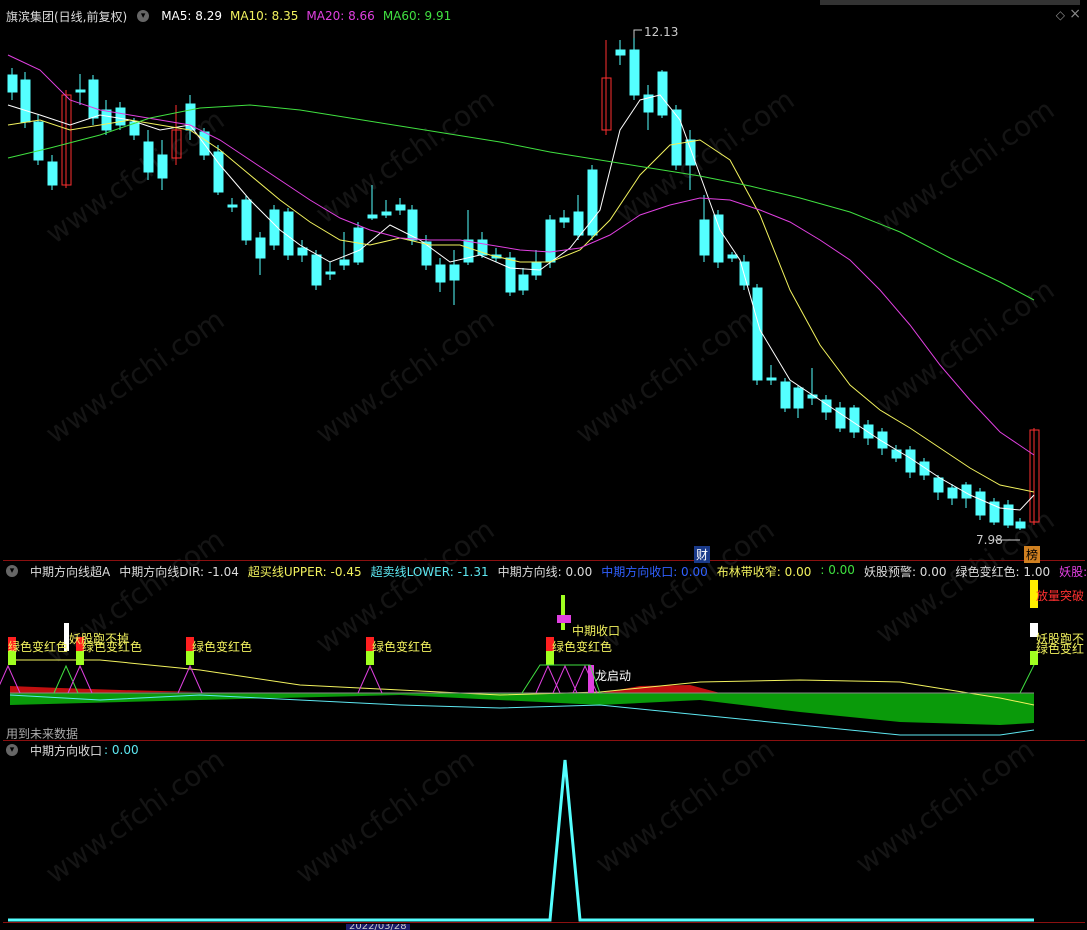 The image size is (1087, 930). Describe the element at coordinates (764, 571) in the screenshot. I see `indicator-legend-item: 布林带收窄: 0.00` at that location.